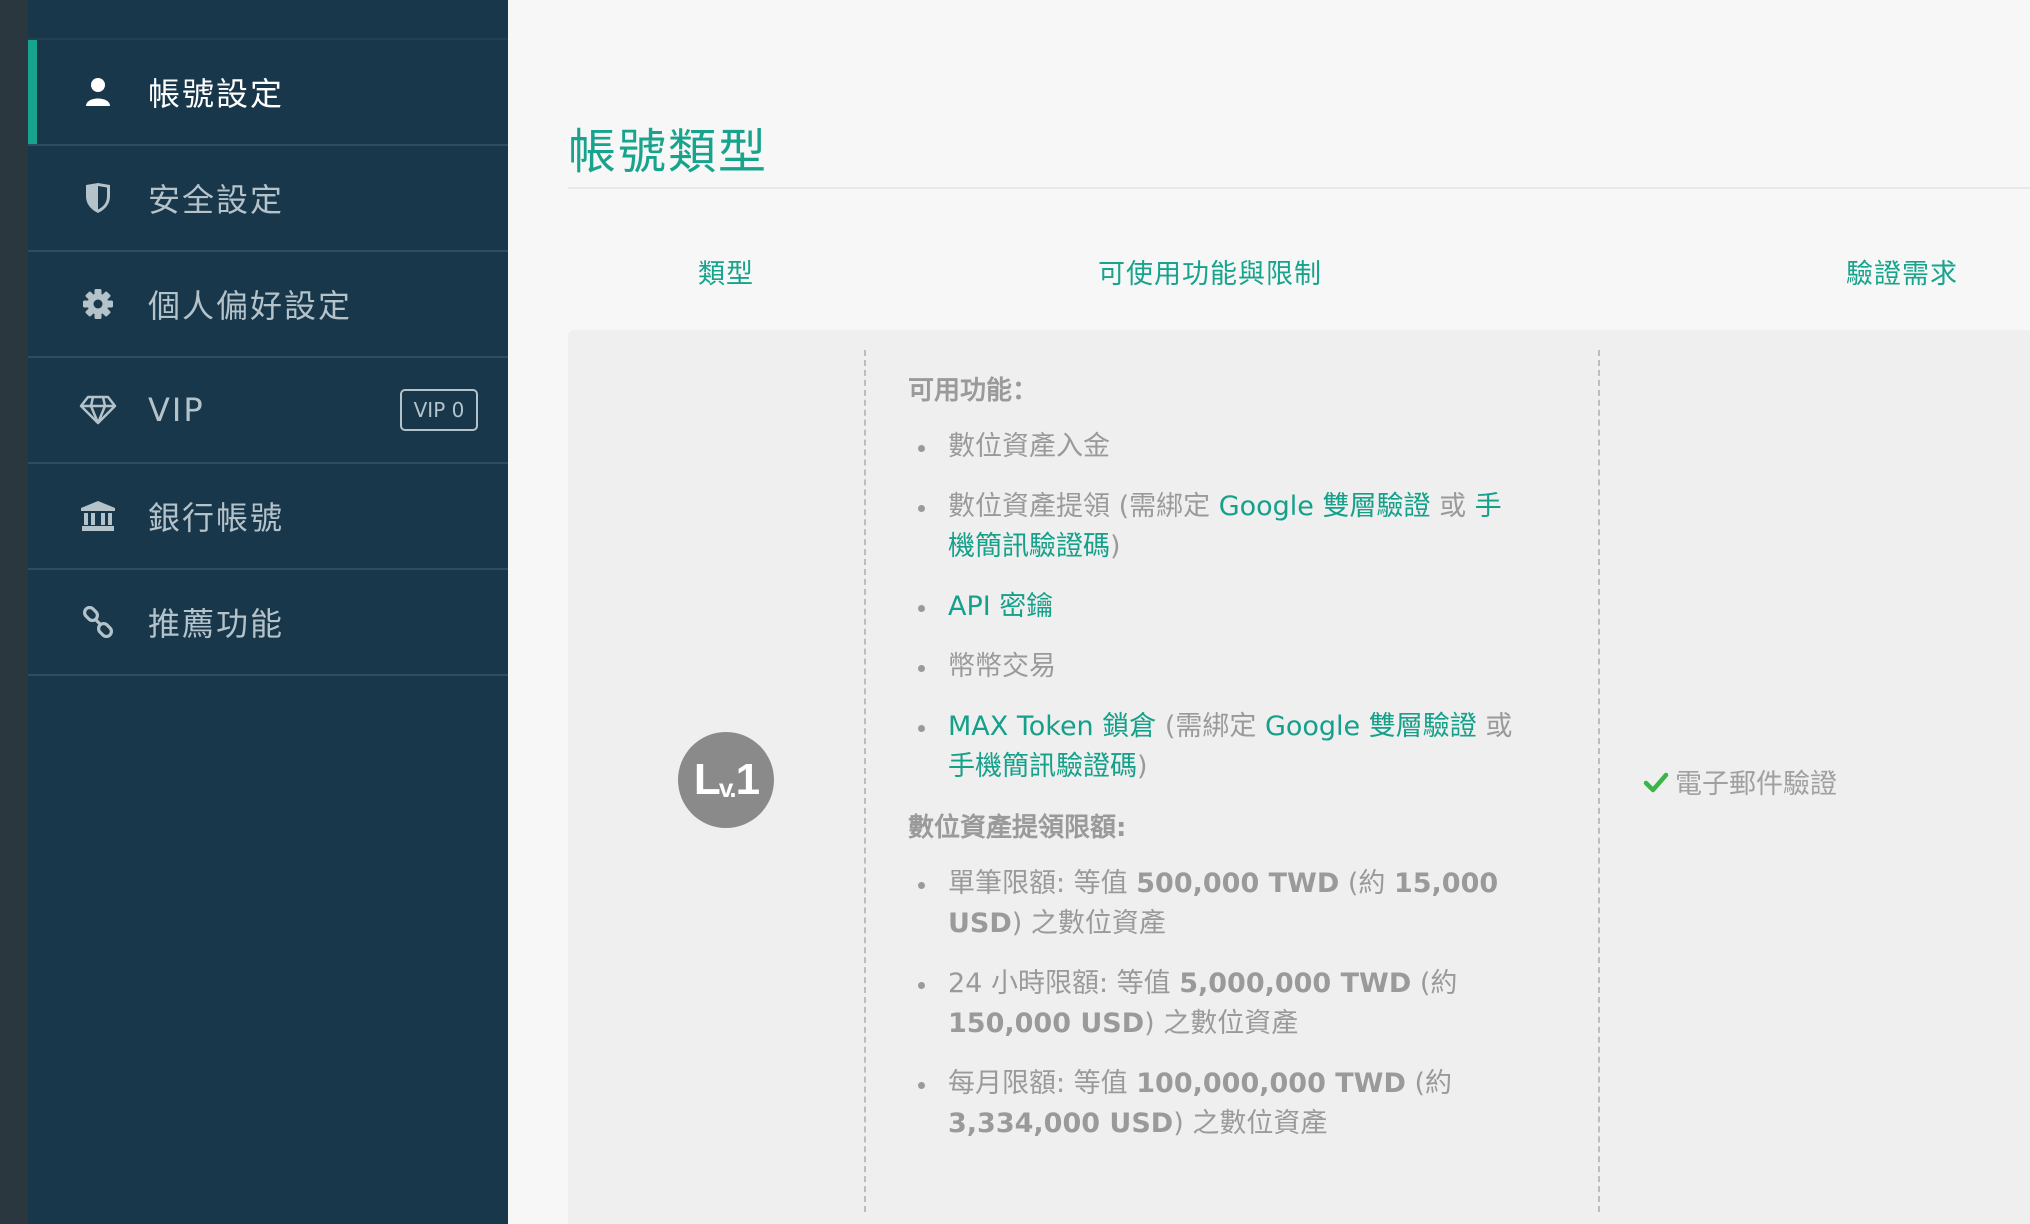 Image resolution: width=2030 pixels, height=1224 pixels. What do you see at coordinates (216, 200) in the screenshot?
I see `sidebar-item-label: 安全設定` at bounding box center [216, 200].